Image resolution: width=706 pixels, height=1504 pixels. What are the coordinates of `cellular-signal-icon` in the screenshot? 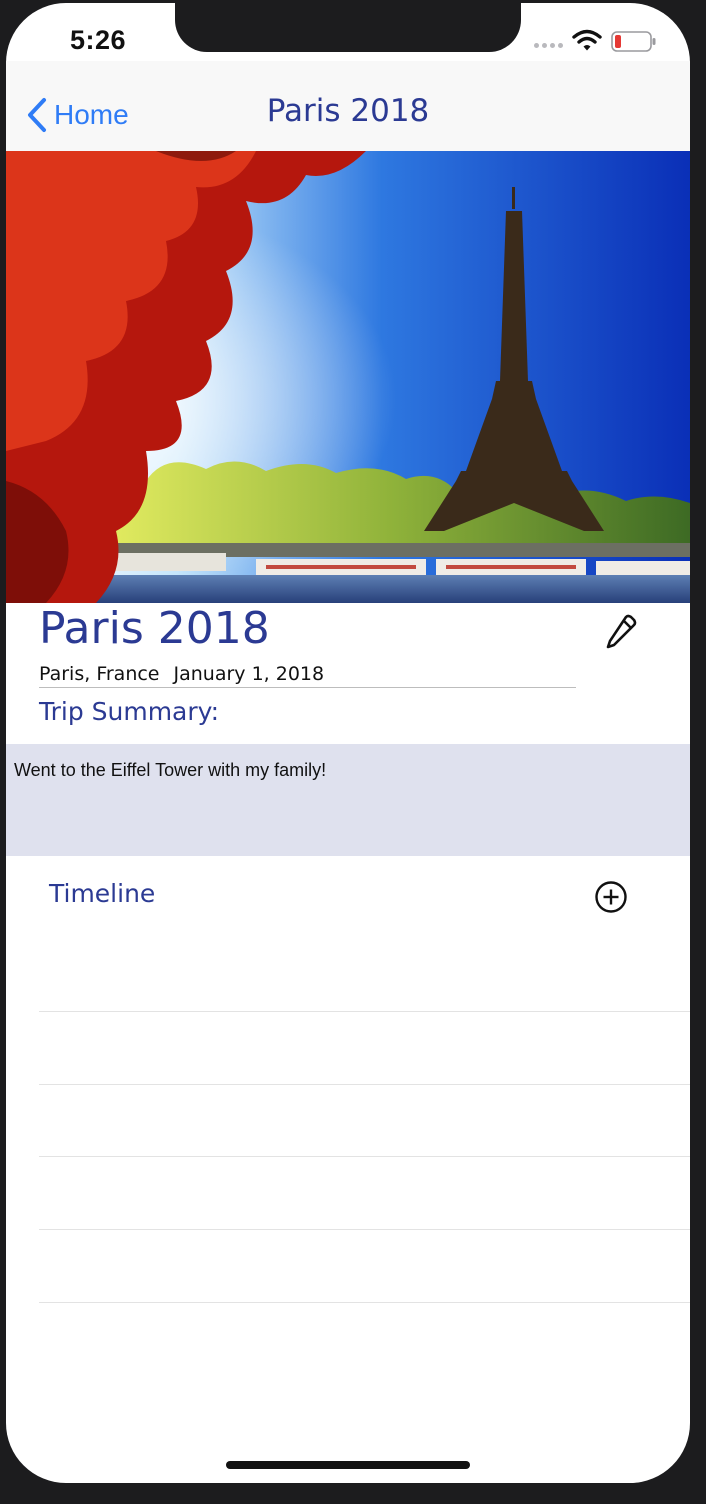 It's located at (548, 45).